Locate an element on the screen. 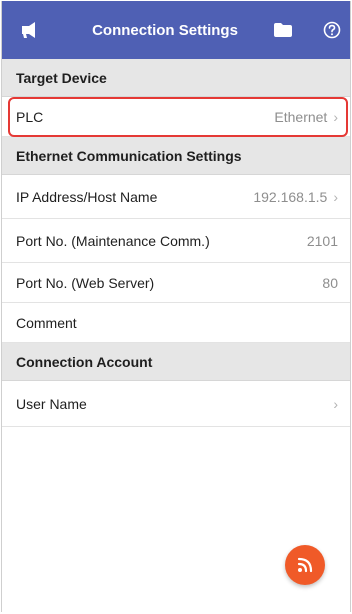  port-web-value: 80 is located at coordinates (330, 282).